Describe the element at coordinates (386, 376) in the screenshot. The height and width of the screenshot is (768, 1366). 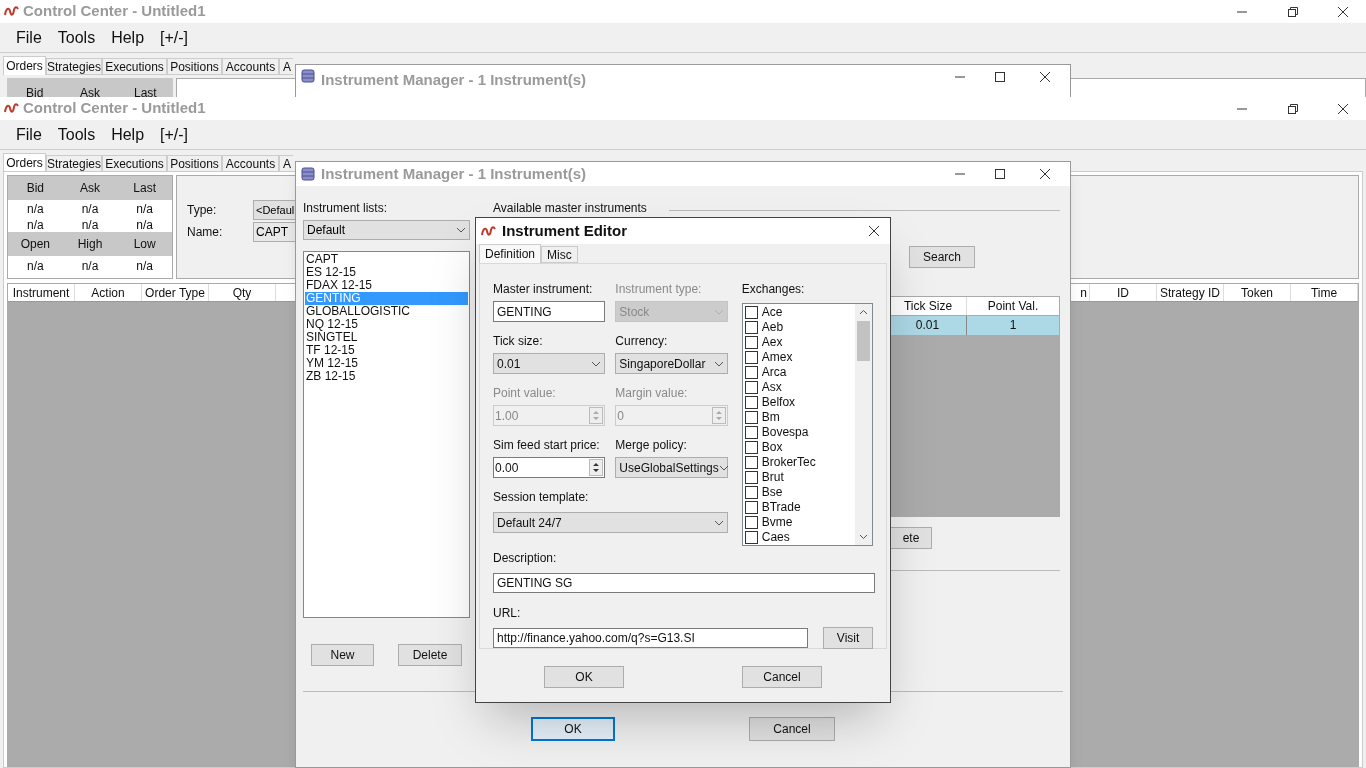
I see `list-item: ZB 12-15` at that location.